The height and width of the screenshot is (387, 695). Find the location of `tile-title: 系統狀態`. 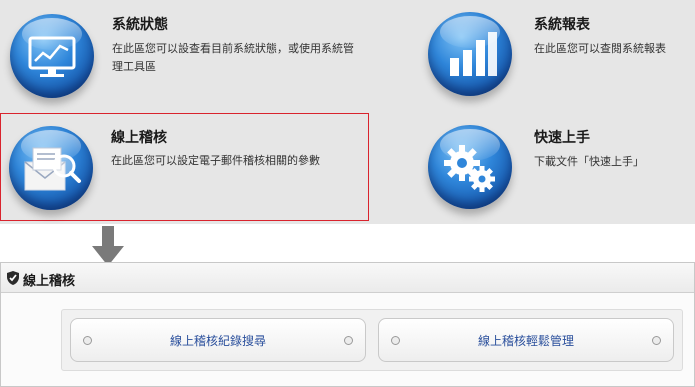

tile-title: 系統狀態 is located at coordinates (140, 25).